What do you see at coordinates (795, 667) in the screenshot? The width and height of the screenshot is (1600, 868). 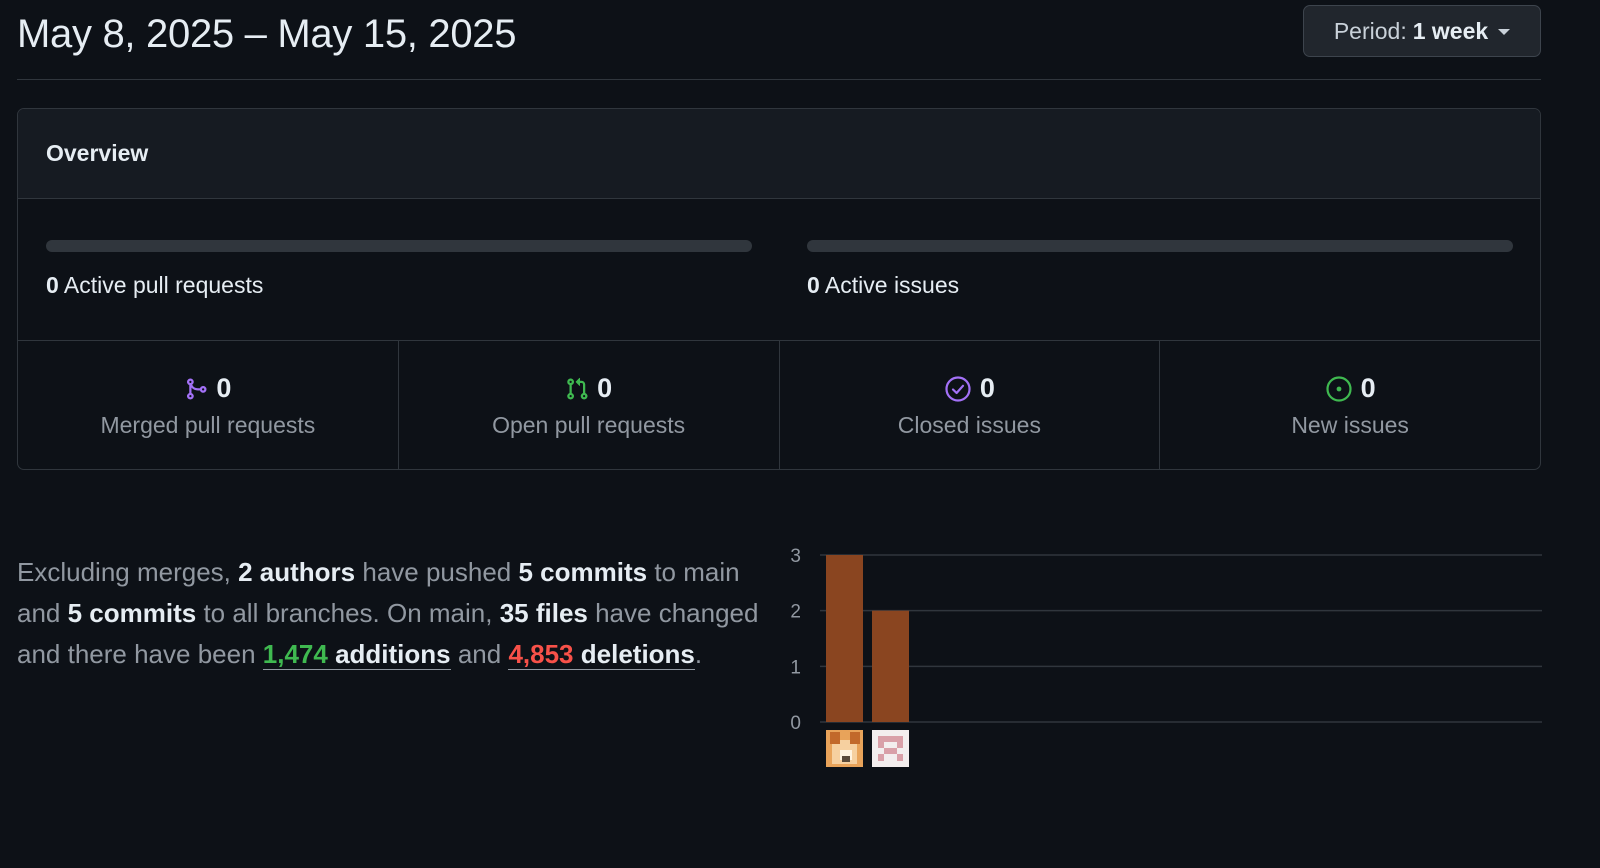 I see `chart-y-tick-label: 1` at bounding box center [795, 667].